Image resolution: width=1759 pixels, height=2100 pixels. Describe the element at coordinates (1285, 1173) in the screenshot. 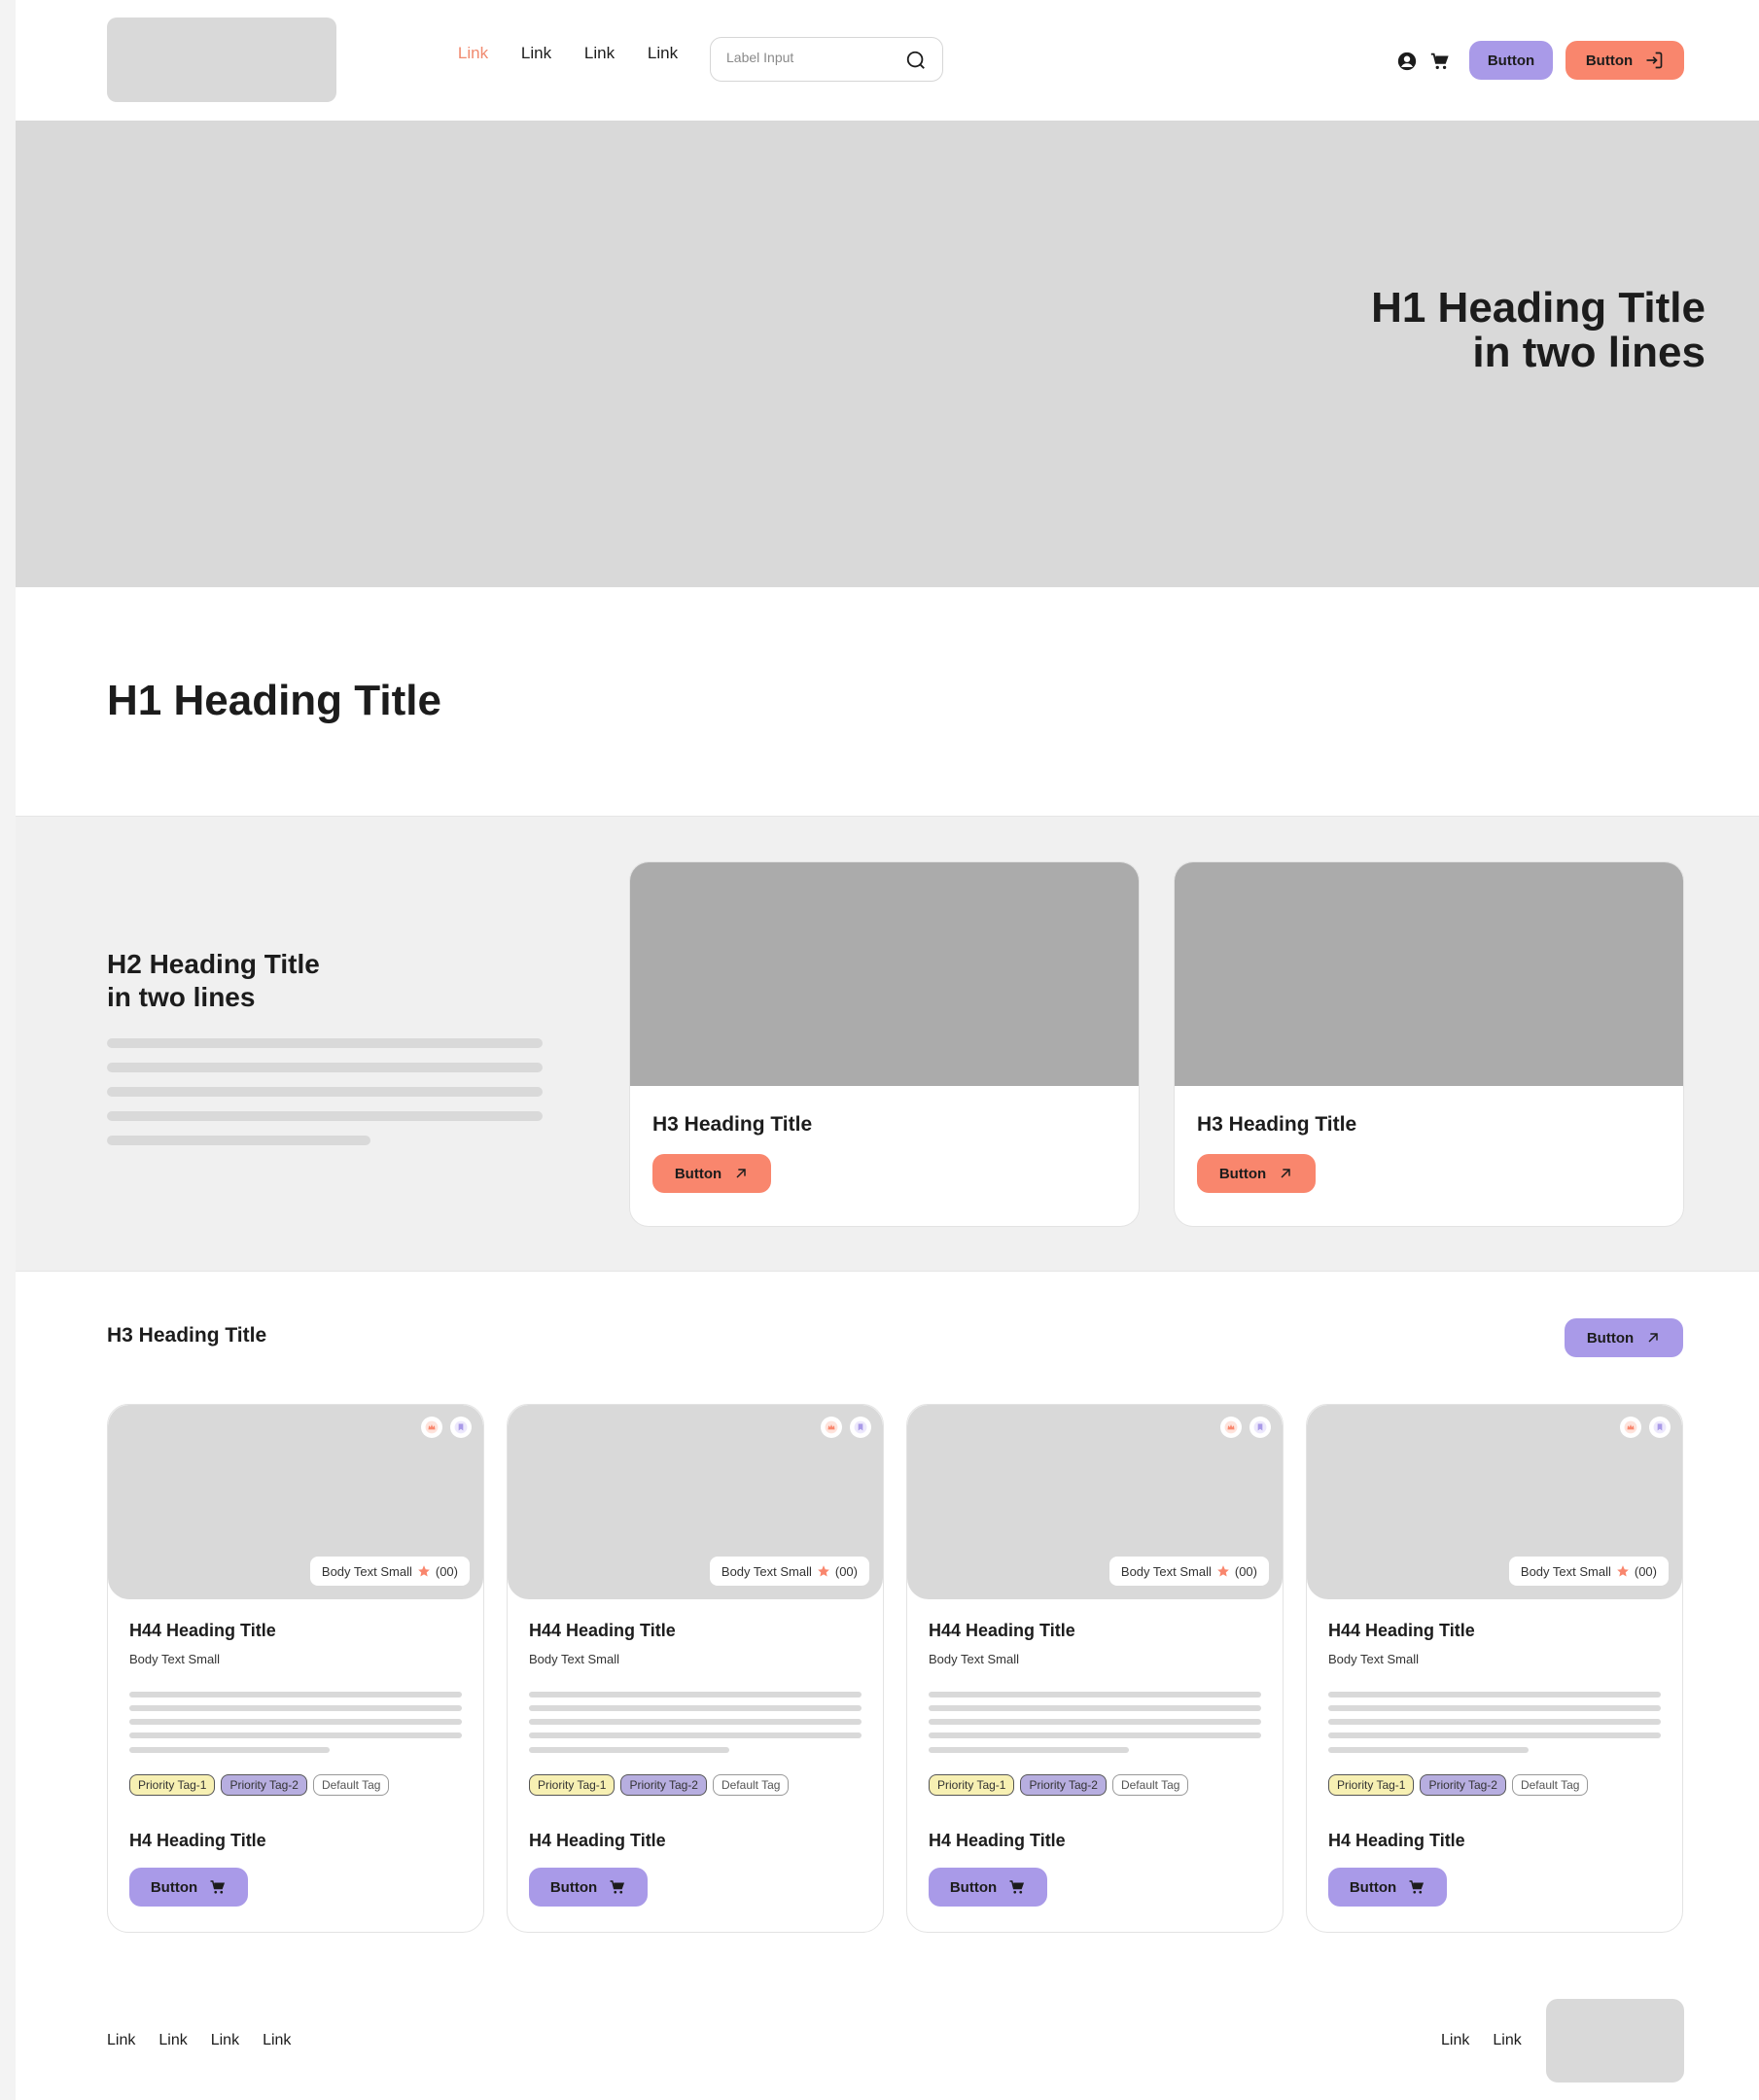

I see `arrow-up-right-icon` at that location.